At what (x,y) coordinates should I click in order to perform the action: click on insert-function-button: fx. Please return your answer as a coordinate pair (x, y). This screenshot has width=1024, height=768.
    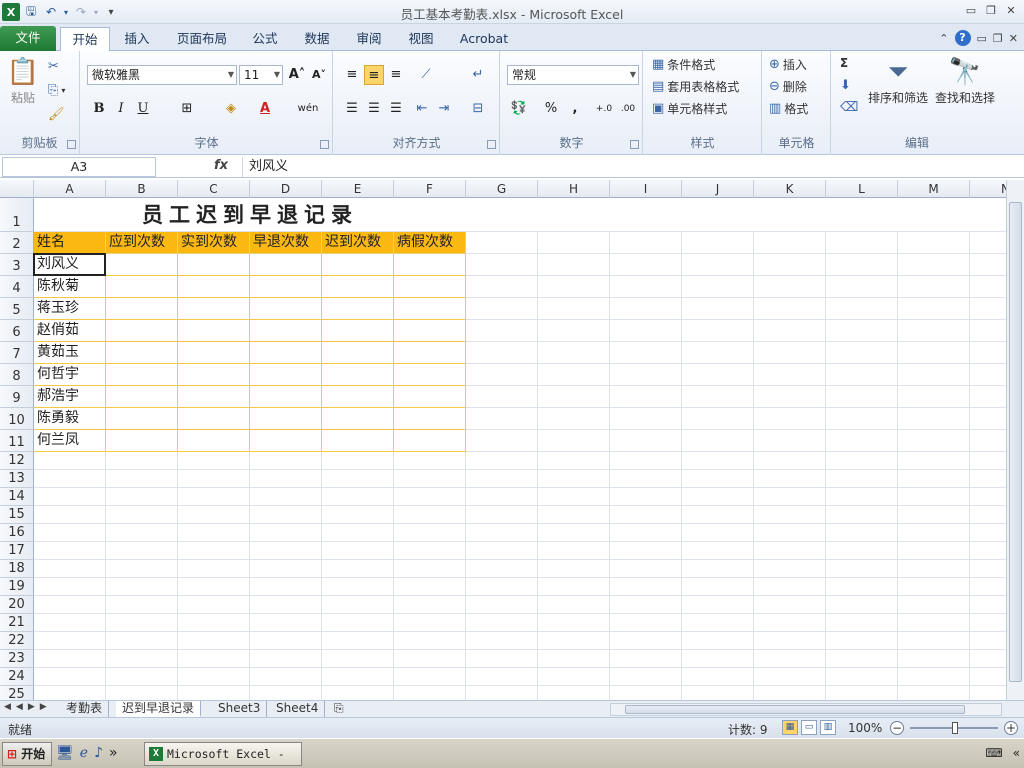
    Looking at the image, I should click on (221, 165).